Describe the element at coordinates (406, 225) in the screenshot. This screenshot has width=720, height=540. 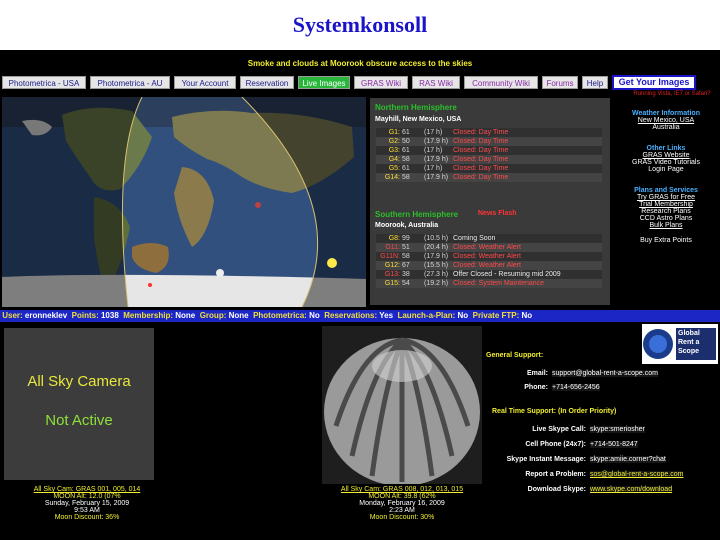
I see `southern-site-link: Moorook, Australia` at that location.